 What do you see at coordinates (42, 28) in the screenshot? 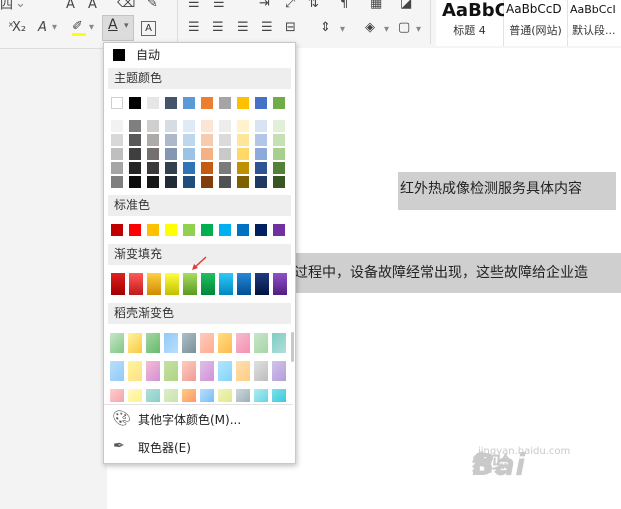
I see `text-effect-button: A` at bounding box center [42, 28].